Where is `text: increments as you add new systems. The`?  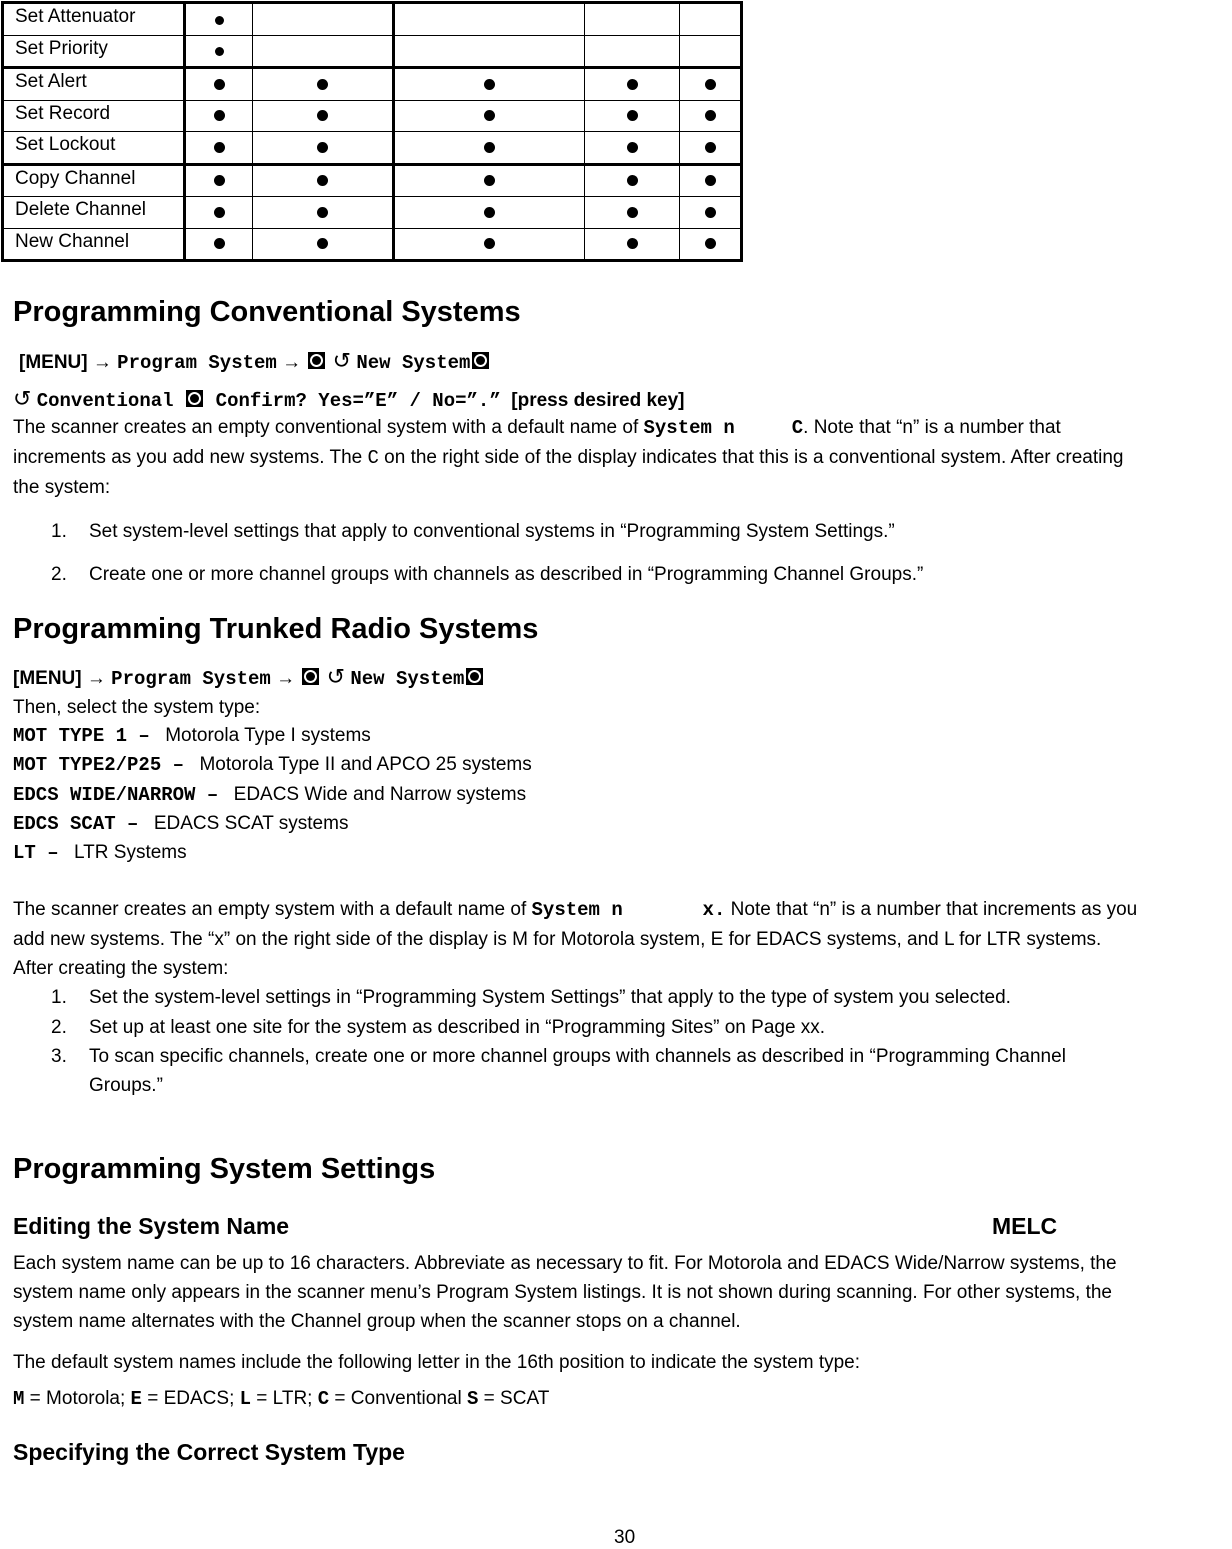 text: increments as you add new systems. The is located at coordinates (190, 457).